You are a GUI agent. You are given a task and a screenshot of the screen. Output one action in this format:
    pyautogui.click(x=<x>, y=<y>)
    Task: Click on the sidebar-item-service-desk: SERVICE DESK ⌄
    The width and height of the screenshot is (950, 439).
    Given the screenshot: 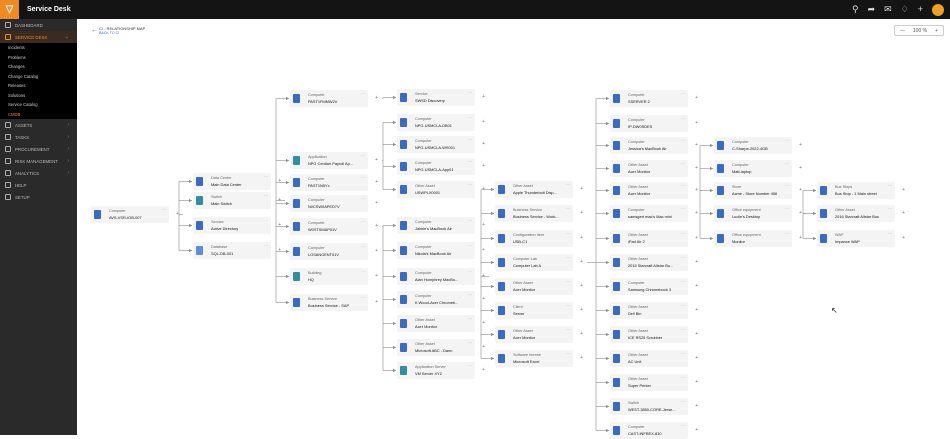 What is the action you would take?
    pyautogui.click(x=38, y=37)
    